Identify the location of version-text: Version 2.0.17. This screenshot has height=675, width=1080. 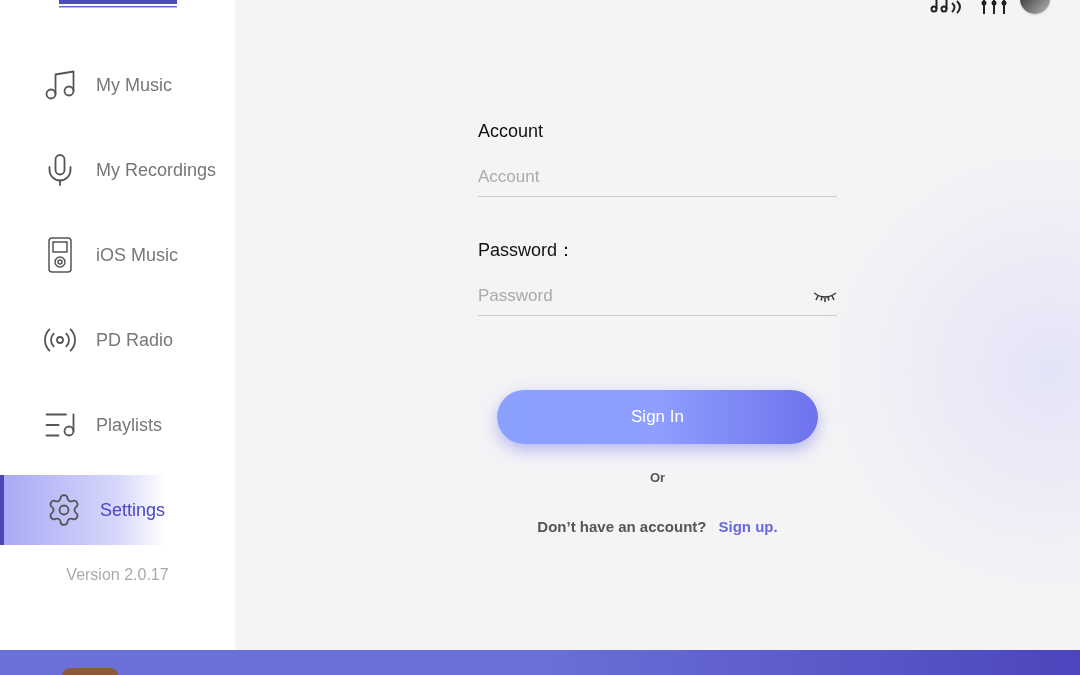
(117, 575).